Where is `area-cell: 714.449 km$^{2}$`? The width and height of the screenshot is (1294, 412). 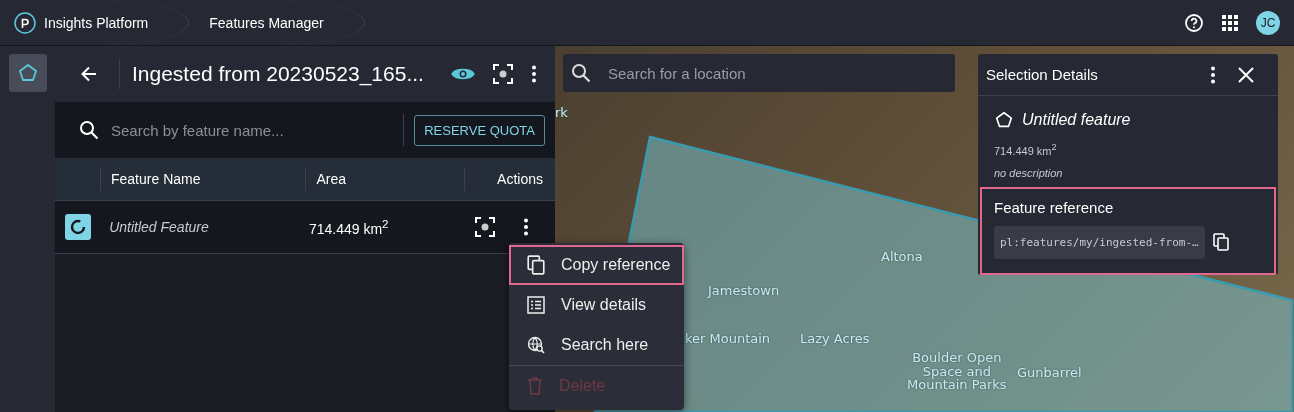
area-cell: 714.449 km$^{2}$ is located at coordinates (348, 227).